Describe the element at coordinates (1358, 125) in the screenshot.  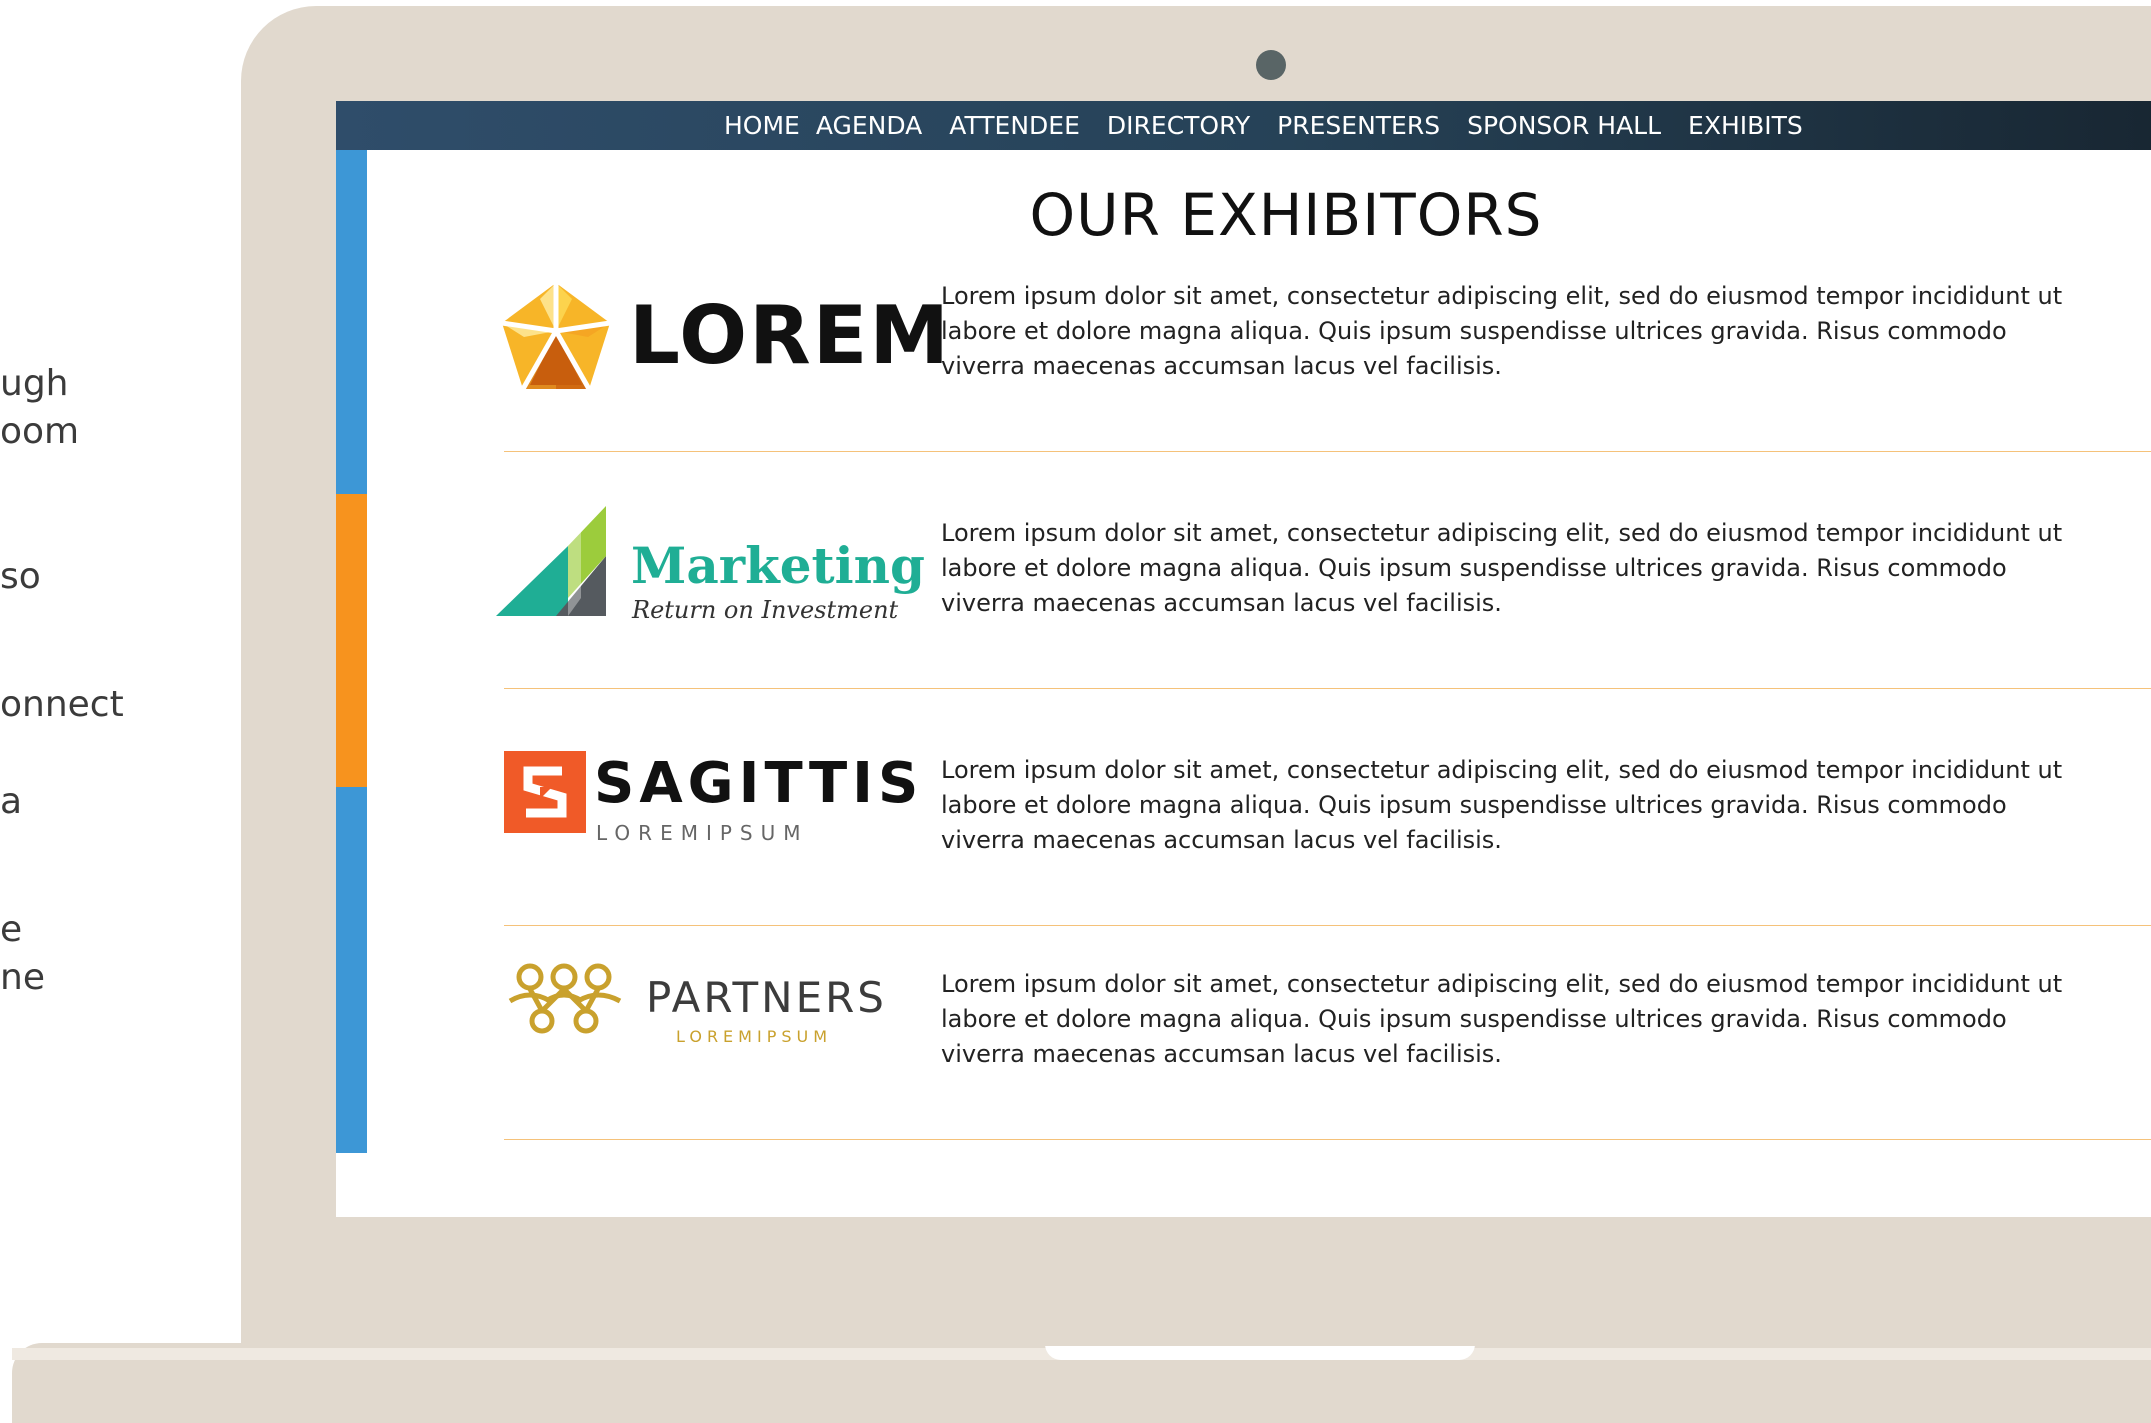
I see `nav-presenters: PRESENTERS` at that location.